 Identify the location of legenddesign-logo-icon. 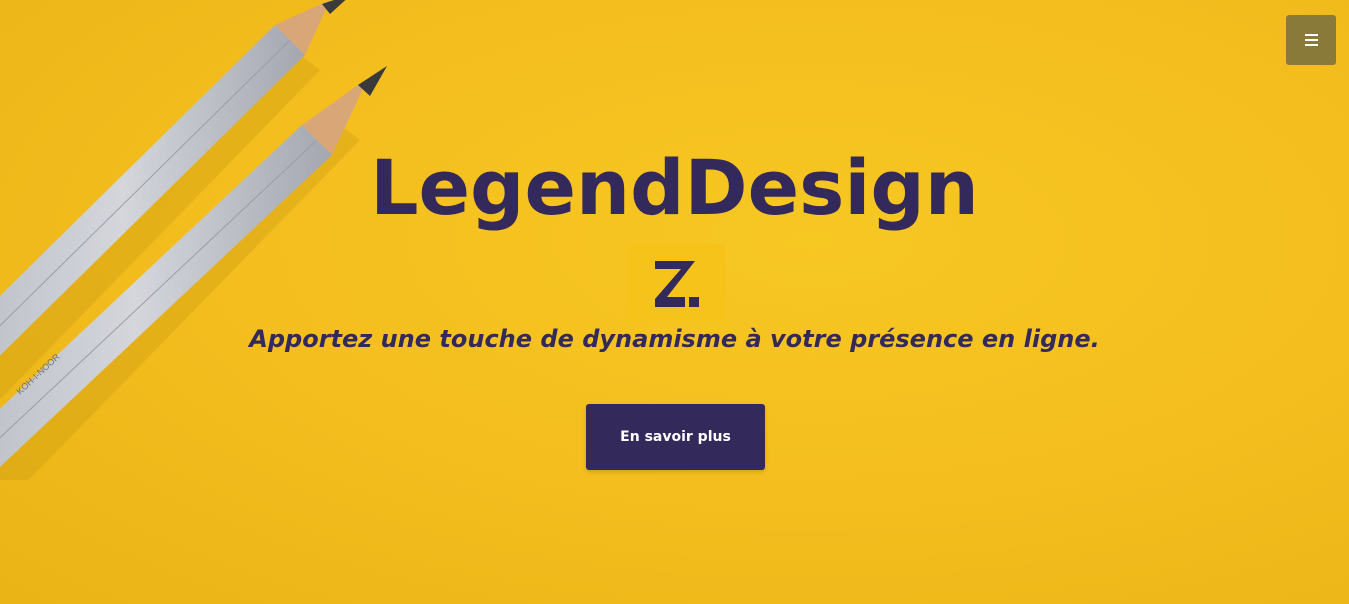
(677, 284).